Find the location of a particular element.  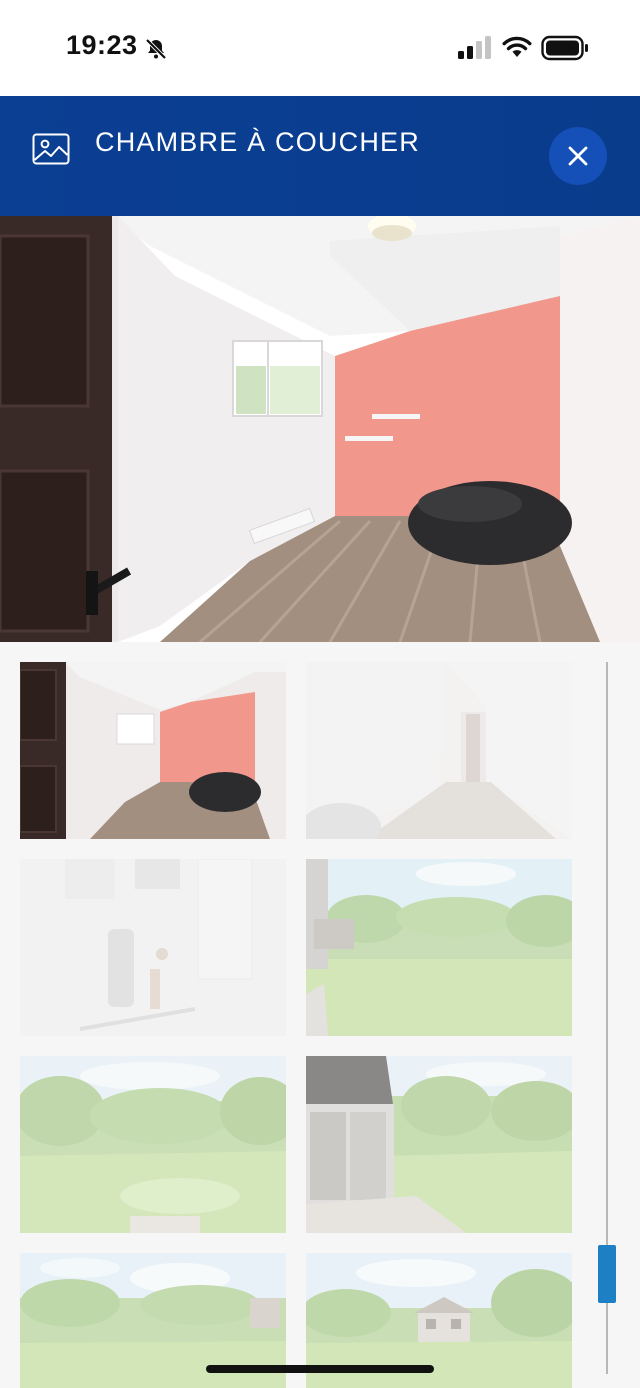

close-icon is located at coordinates (578, 156).